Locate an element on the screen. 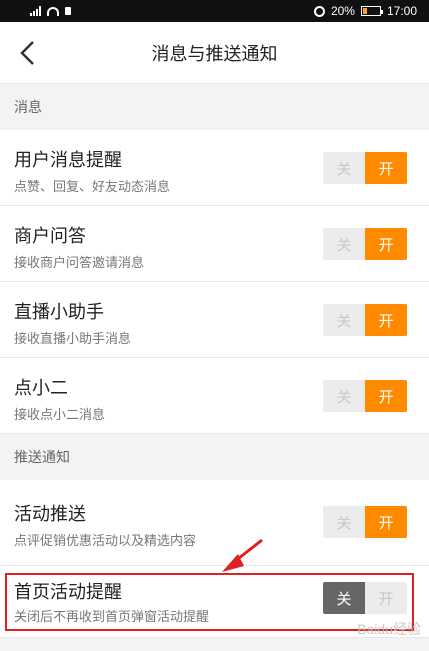 Image resolution: width=429 pixels, height=651 pixels. setting-row-merchant-qa: 商户问答 接收商户问答邀请消息 关 开 is located at coordinates (214, 244).